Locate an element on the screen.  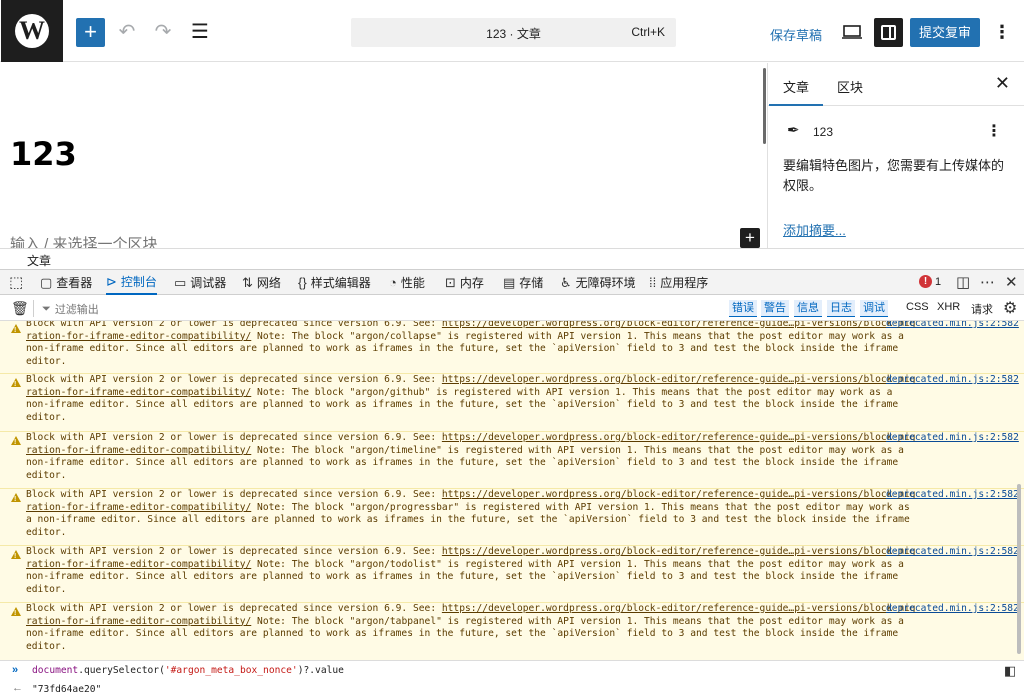
trash-icon: 🗑 is located at coordinates (20, 308).